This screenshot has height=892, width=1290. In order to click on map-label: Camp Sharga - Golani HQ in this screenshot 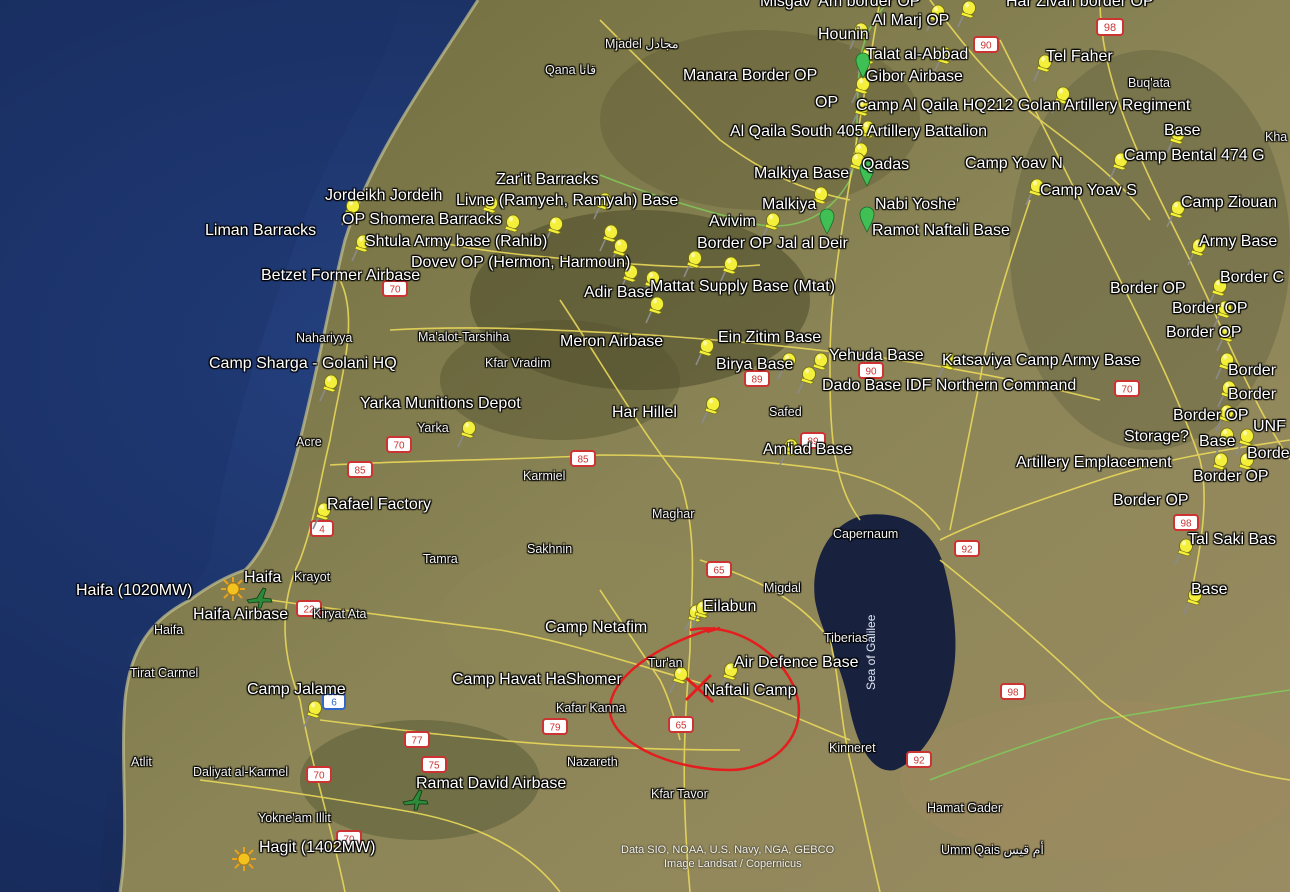, I will do `click(303, 364)`.